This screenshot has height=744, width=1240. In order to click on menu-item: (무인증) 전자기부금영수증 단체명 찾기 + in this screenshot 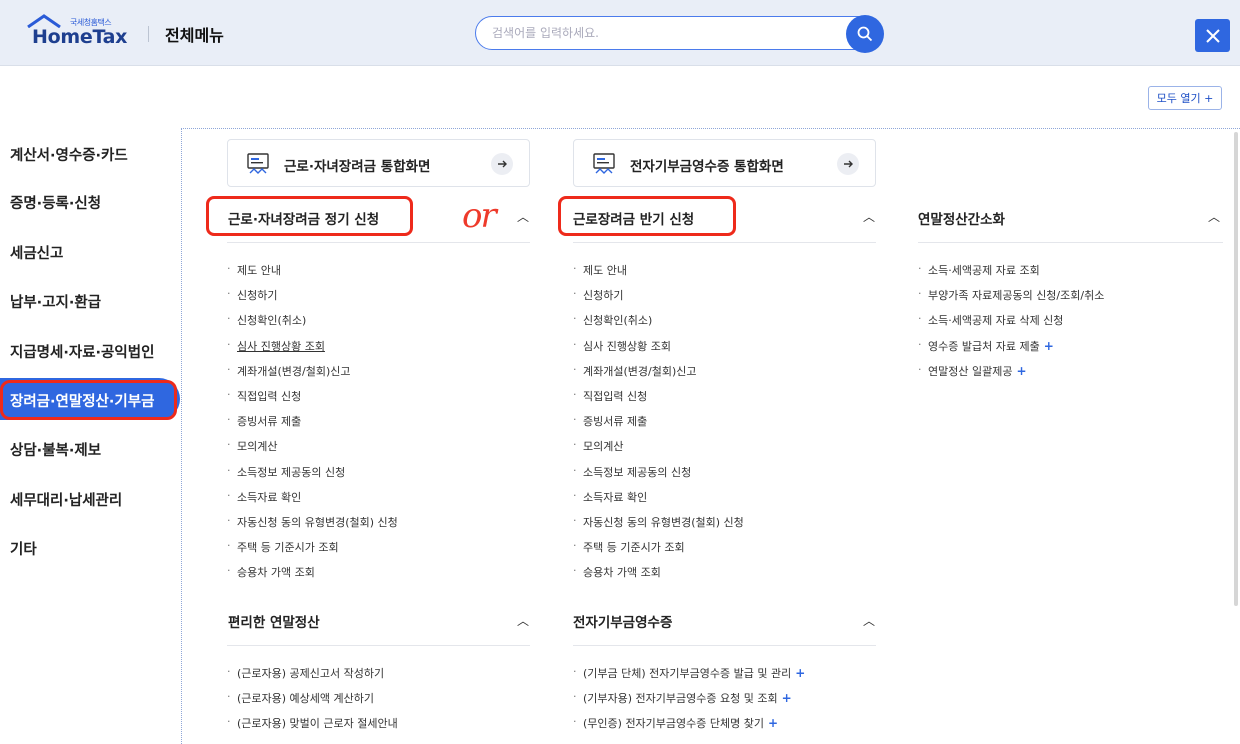, I will do `click(689, 727)`.